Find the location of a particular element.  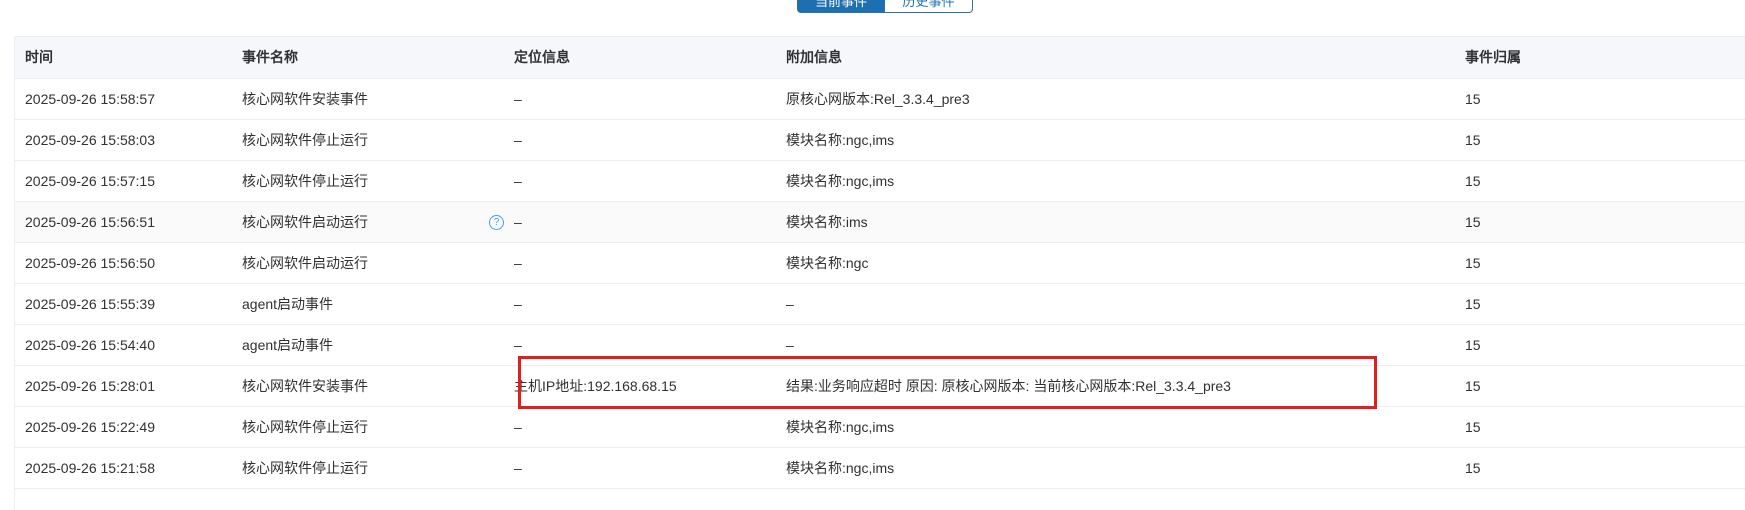

table-row: 2025-09-26 15:55:39 agent启动事件 – – 15 is located at coordinates (880, 304).